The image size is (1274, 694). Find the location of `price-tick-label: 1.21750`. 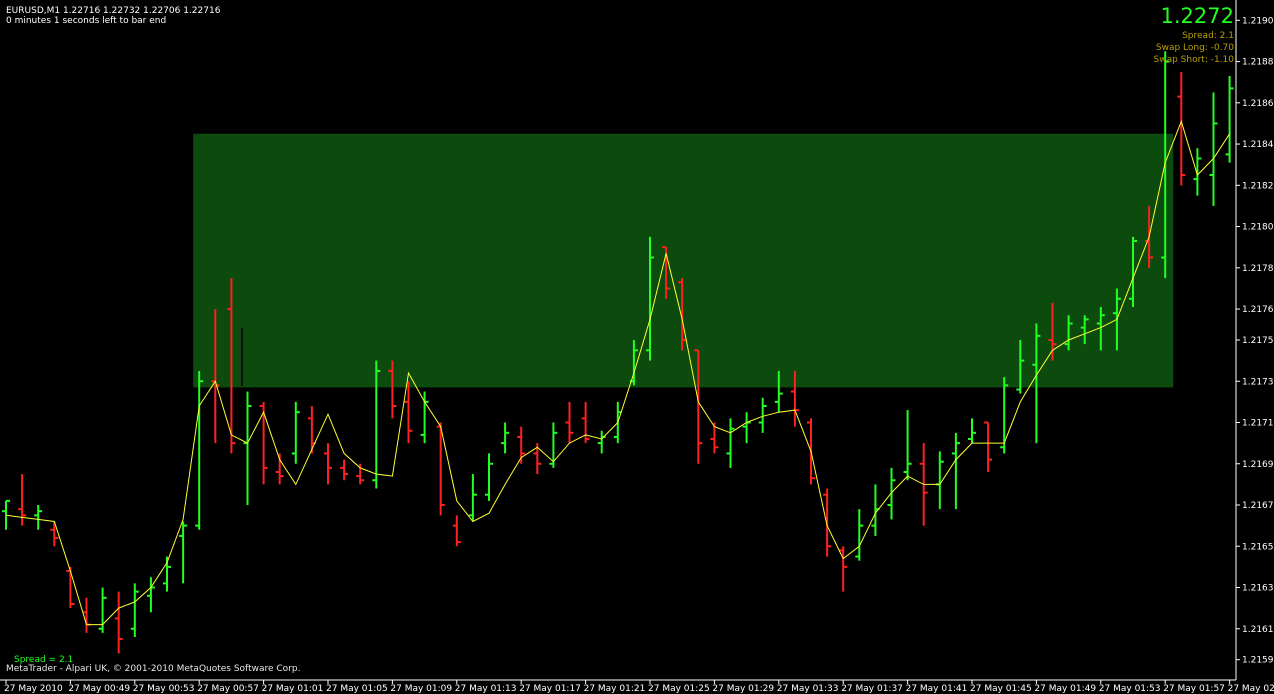

price-tick-label: 1.21750 is located at coordinates (1258, 341).